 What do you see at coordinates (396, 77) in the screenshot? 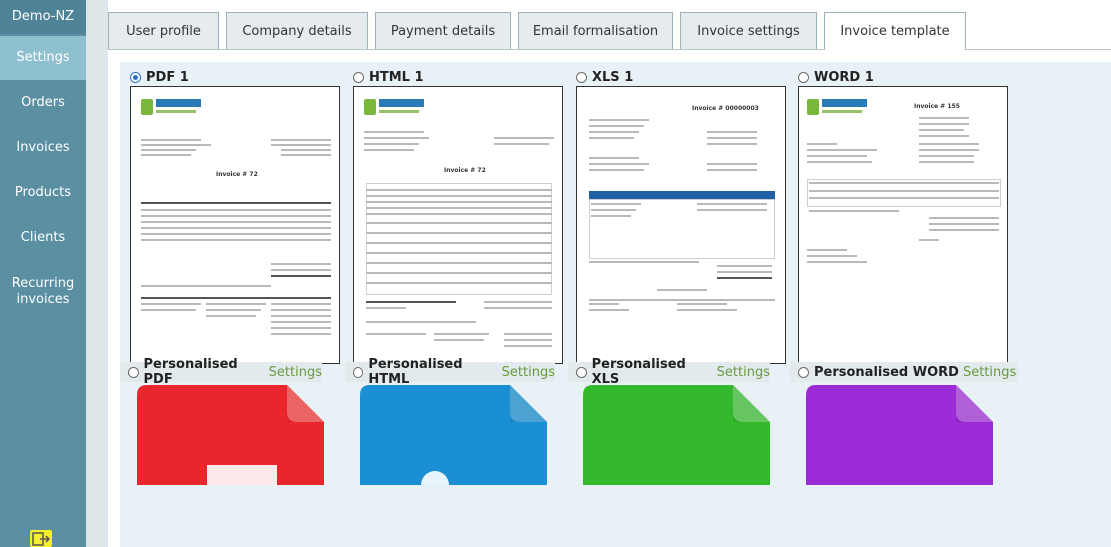
I see `template-html-1-label: HTML 1` at bounding box center [396, 77].